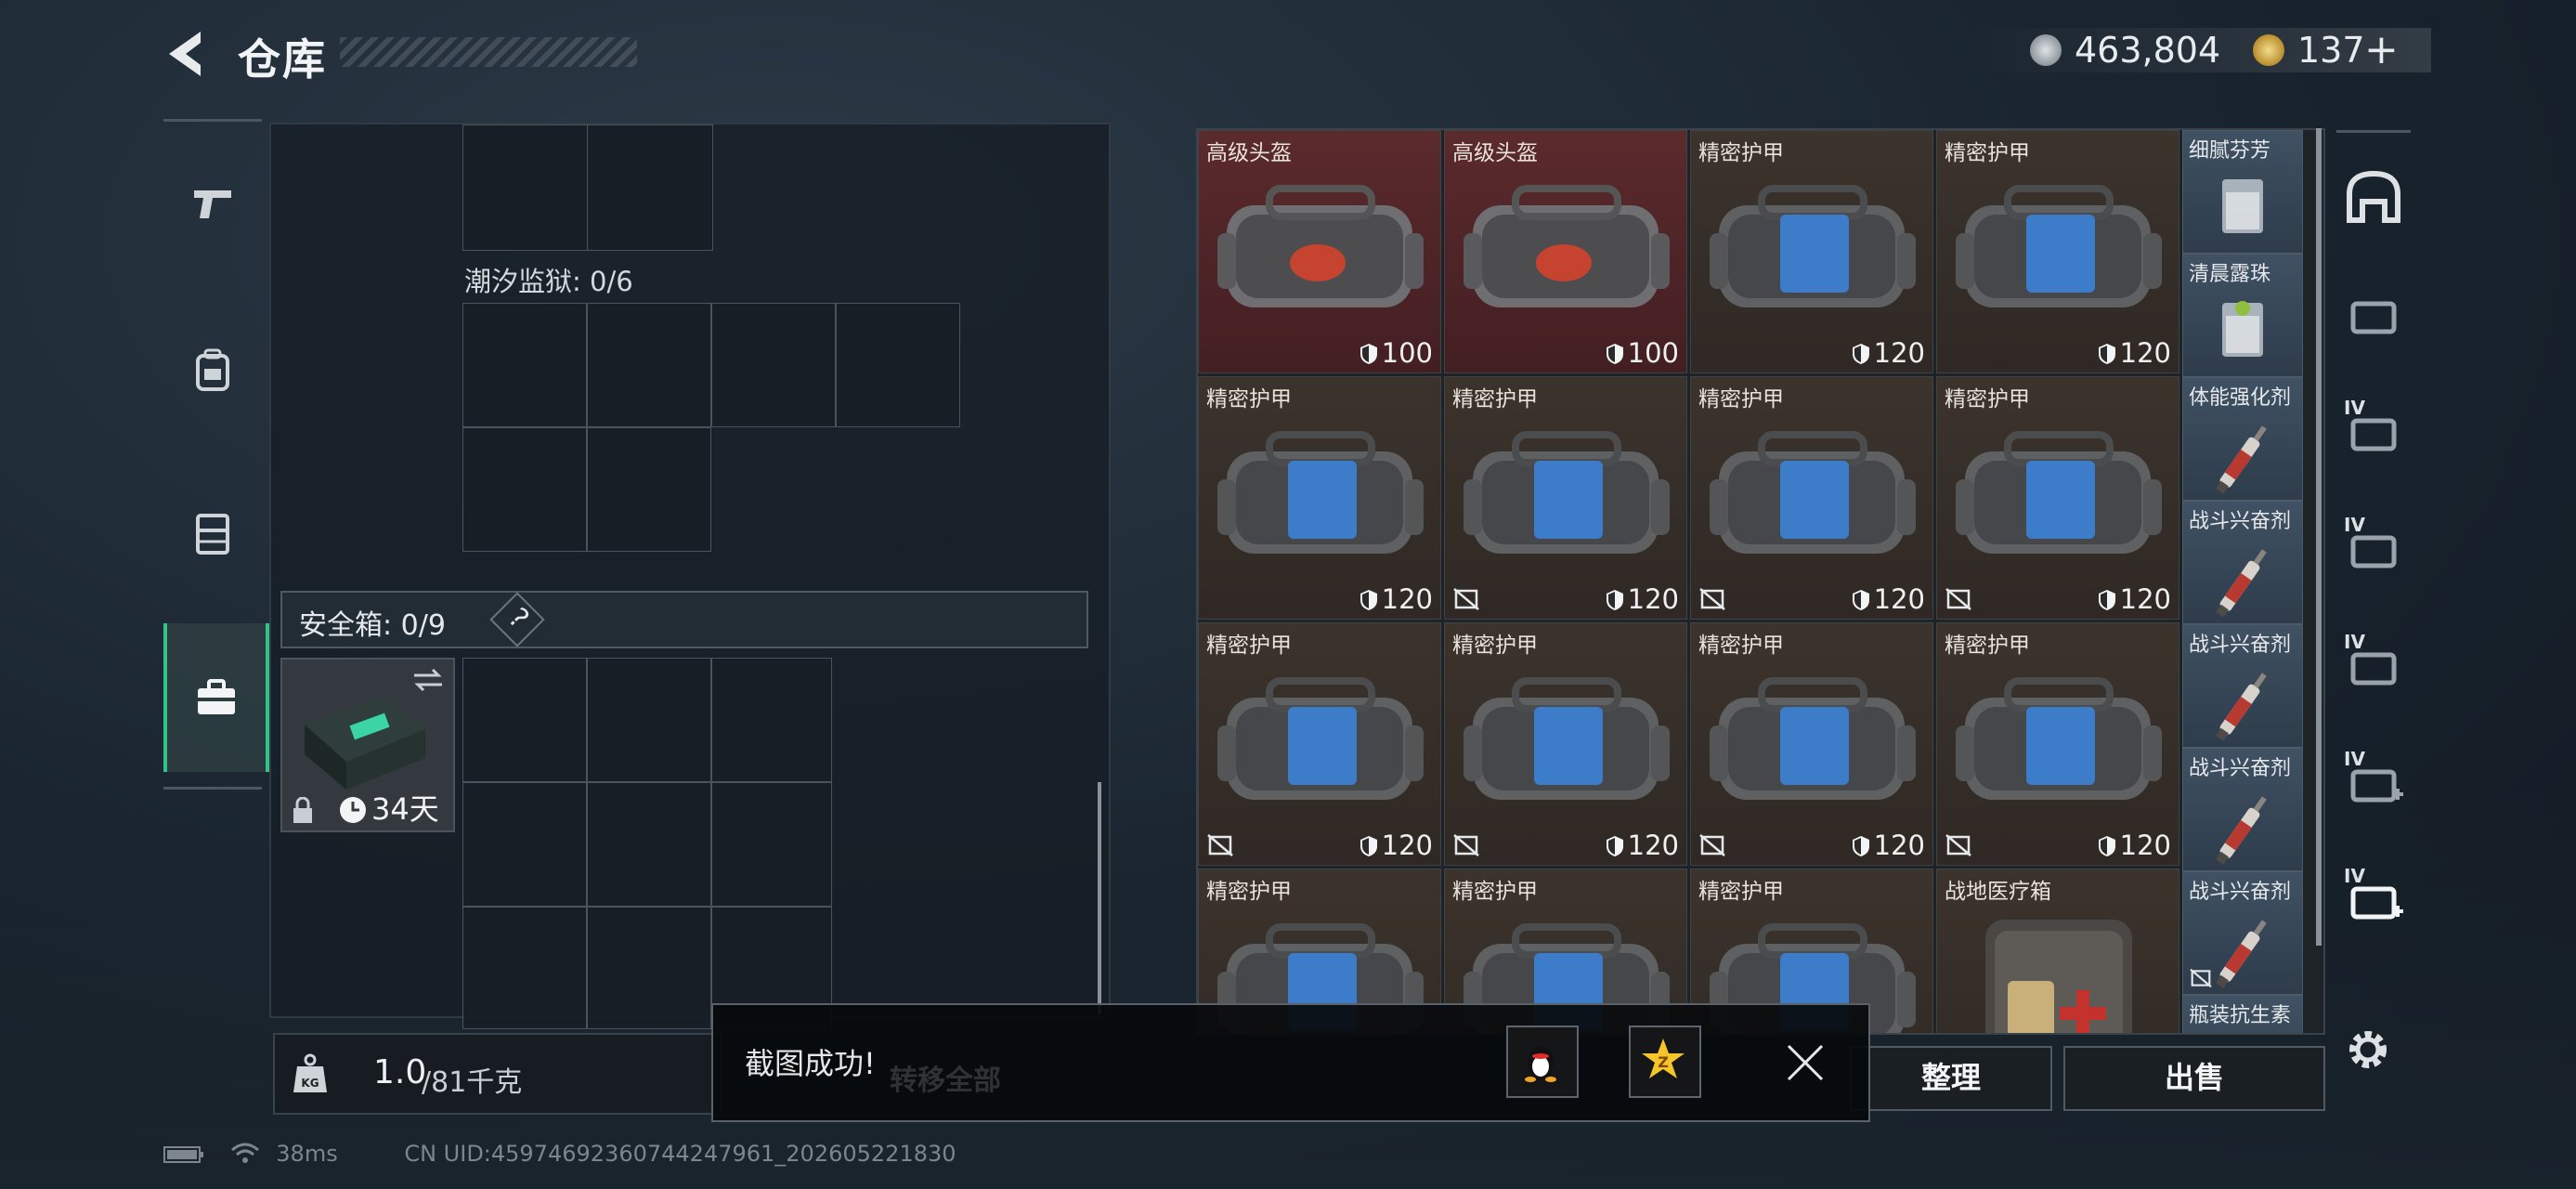 This screenshot has height=1189, width=2576. What do you see at coordinates (2381, 49) in the screenshot?
I see `add-currency-button: +` at bounding box center [2381, 49].